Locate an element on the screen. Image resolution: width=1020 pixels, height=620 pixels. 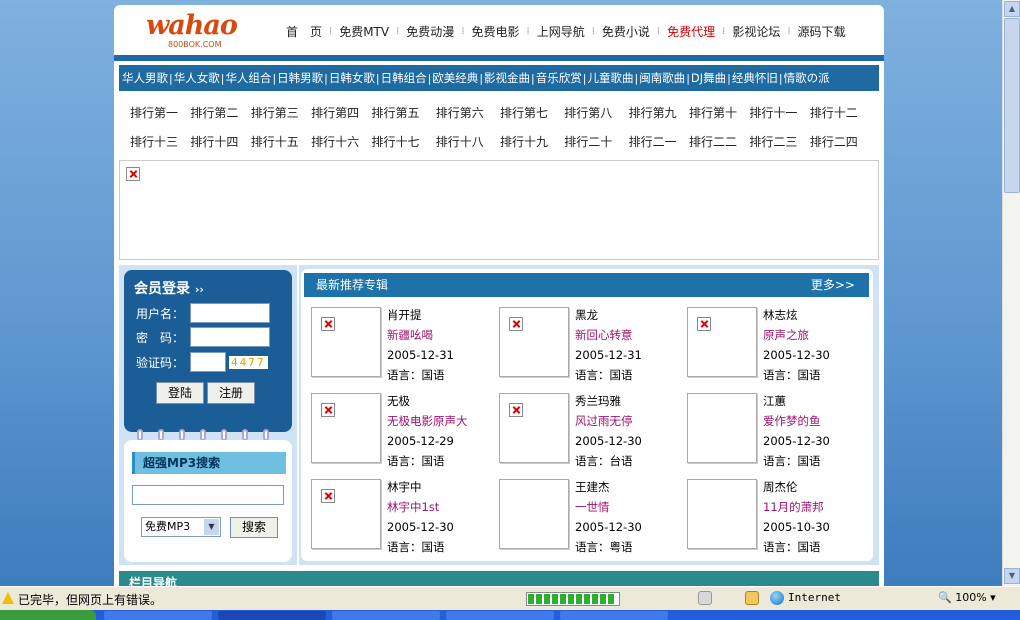
vertical-scrollbar: ▲ ▼ is located at coordinates (1011, 293).